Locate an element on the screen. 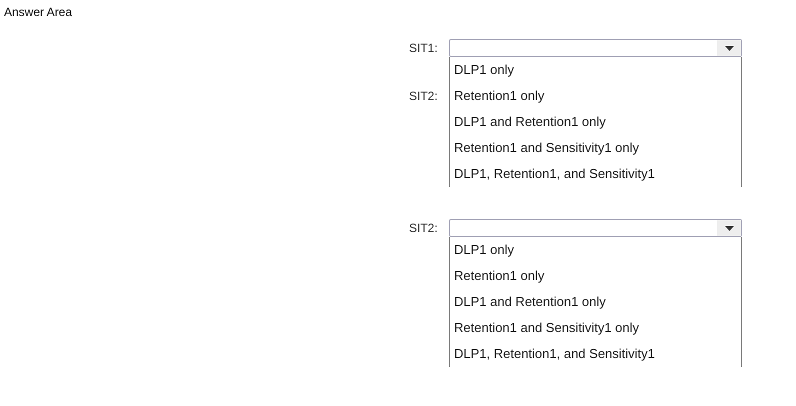 The height and width of the screenshot is (406, 796). dropdown-label: SIT1: is located at coordinates (423, 48).